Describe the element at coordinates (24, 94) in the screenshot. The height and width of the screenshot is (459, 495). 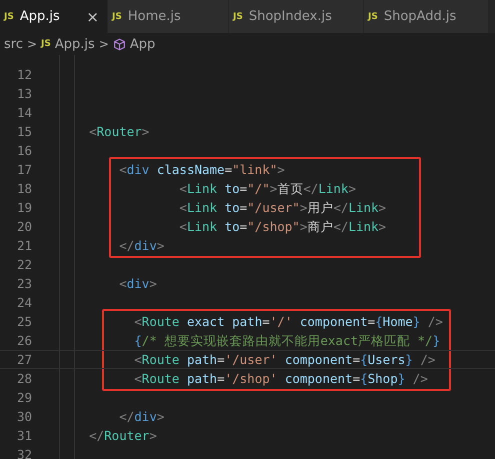
I see `line-number: 13` at that location.